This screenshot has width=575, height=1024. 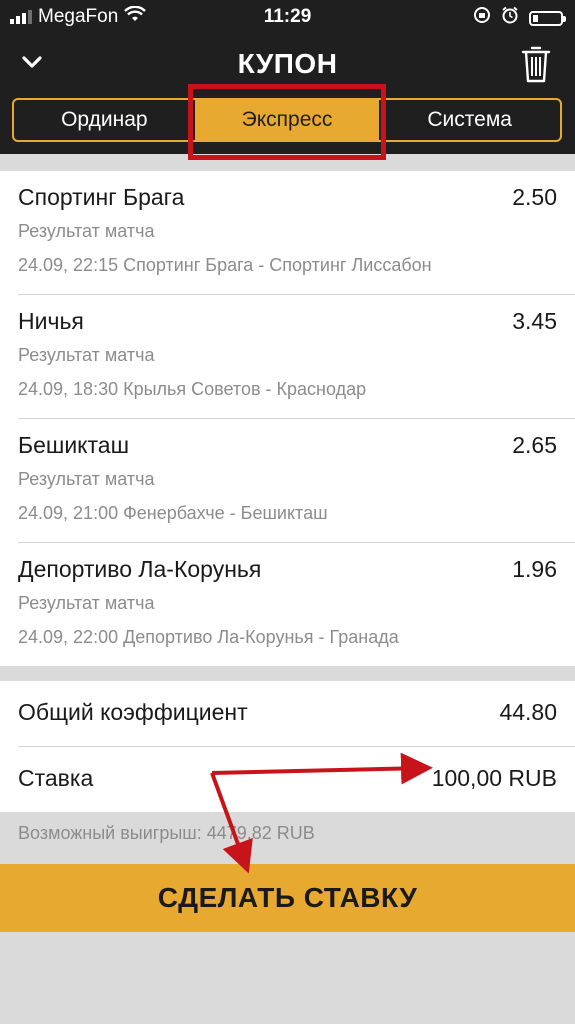 I want to click on stake-label: Ставка, so click(x=56, y=778).